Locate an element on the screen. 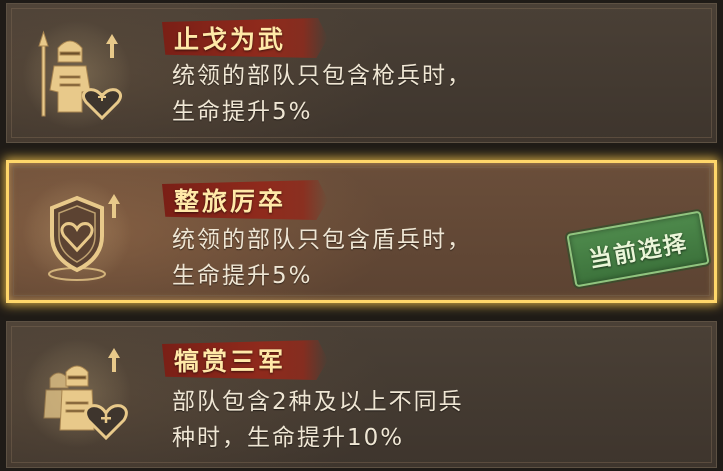 The image size is (723, 471). skill-title-ribbon-3: 犒赏三军 is located at coordinates (245, 360).